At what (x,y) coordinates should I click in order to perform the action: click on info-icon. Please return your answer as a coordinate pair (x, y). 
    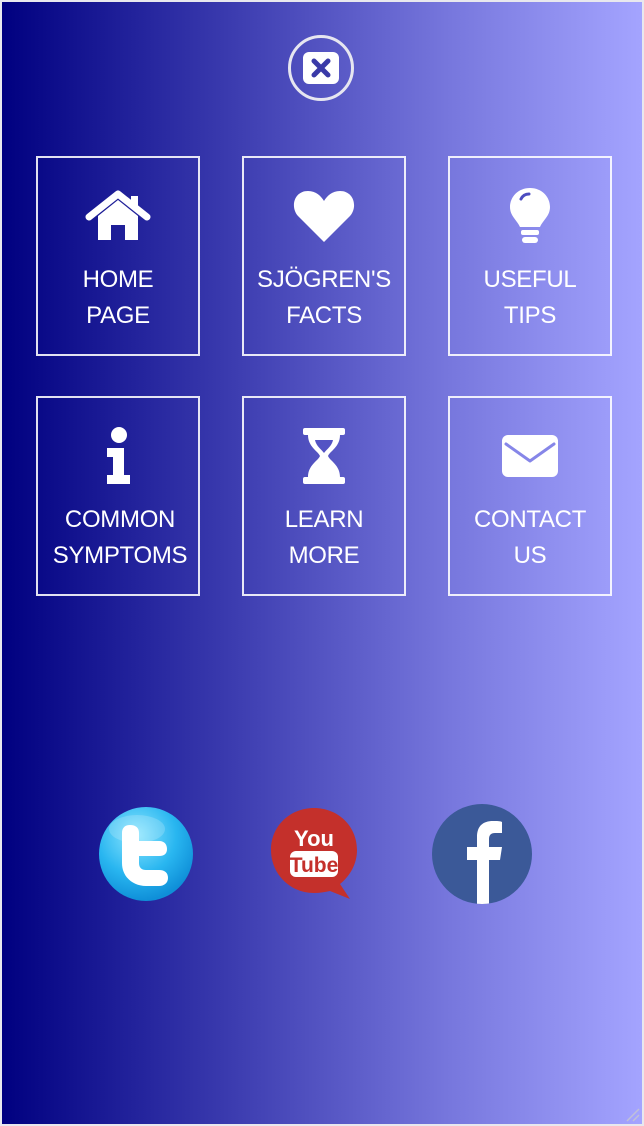
    Looking at the image, I should click on (118, 455).